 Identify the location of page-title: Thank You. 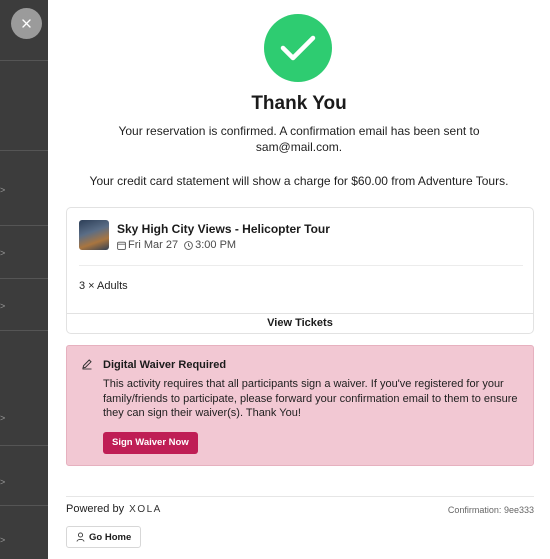
(299, 103).